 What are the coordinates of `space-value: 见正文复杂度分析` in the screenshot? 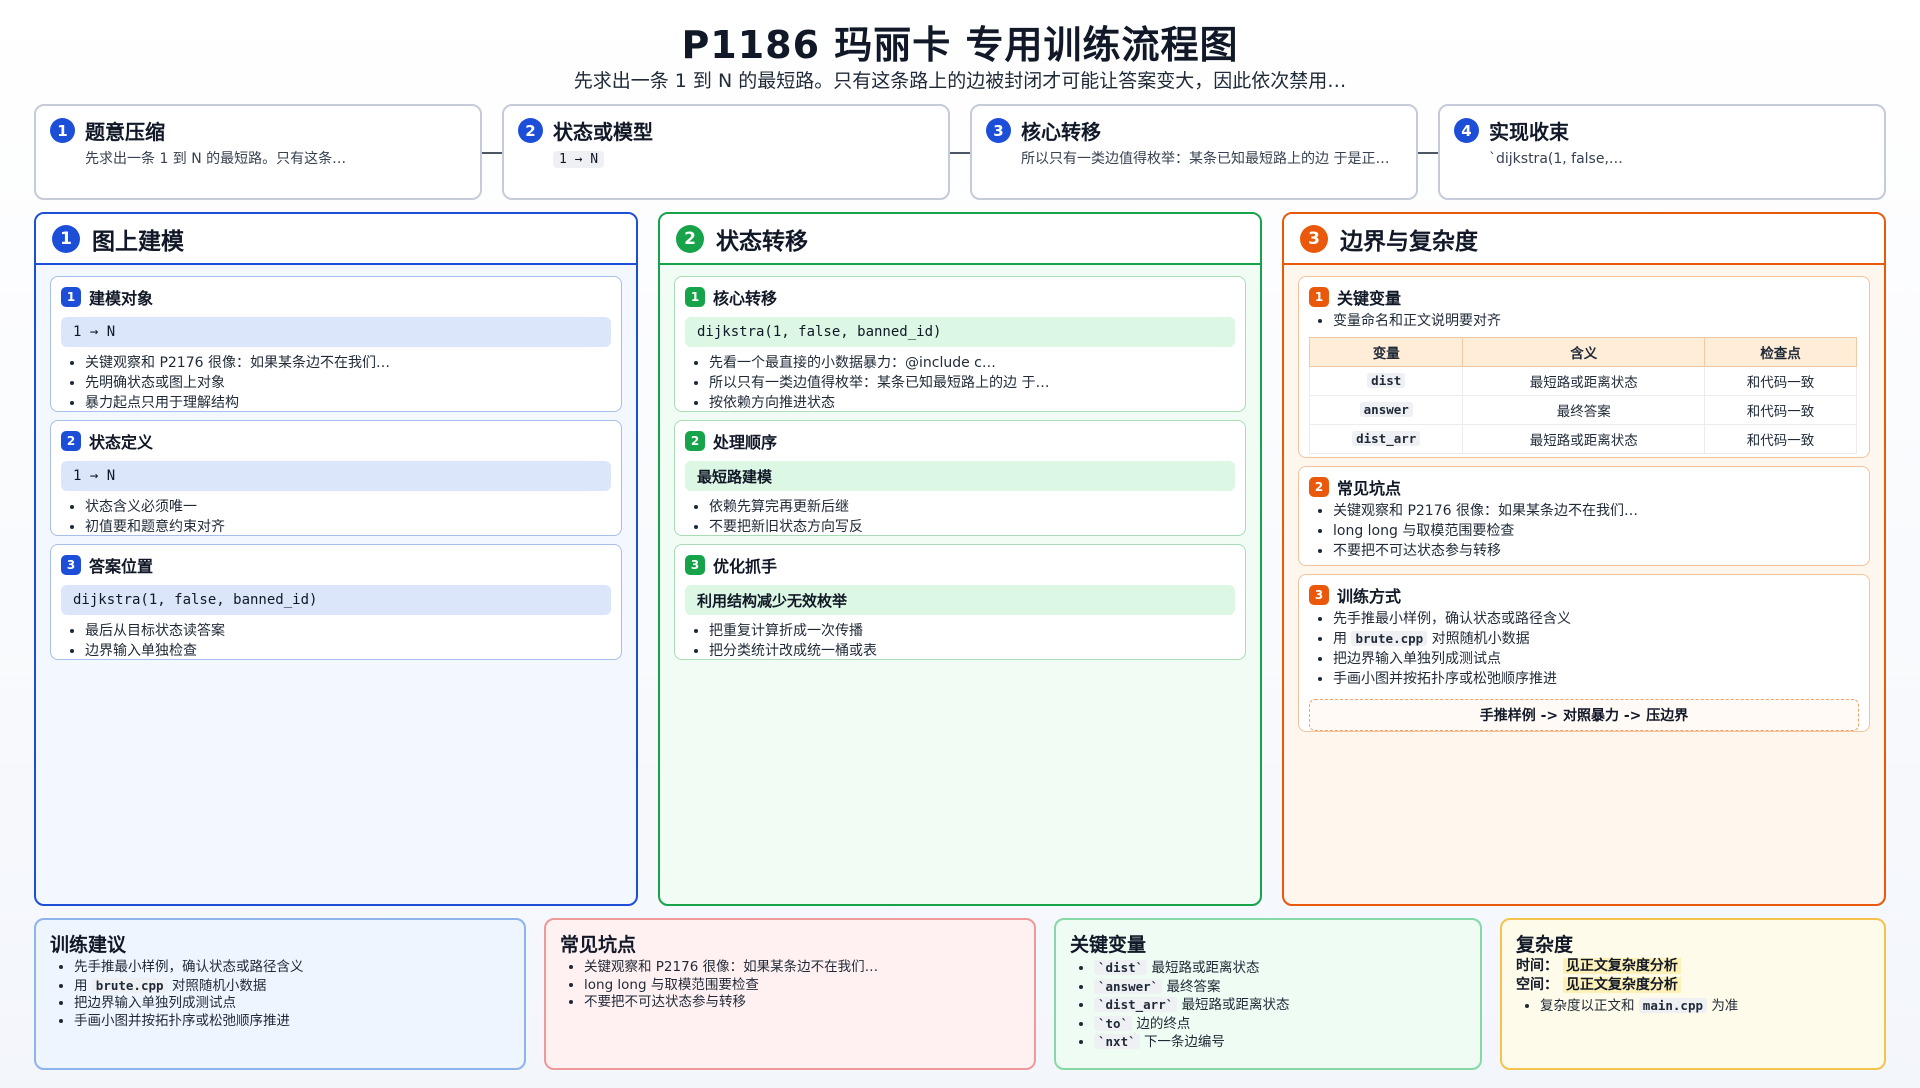 It's located at (1621, 985).